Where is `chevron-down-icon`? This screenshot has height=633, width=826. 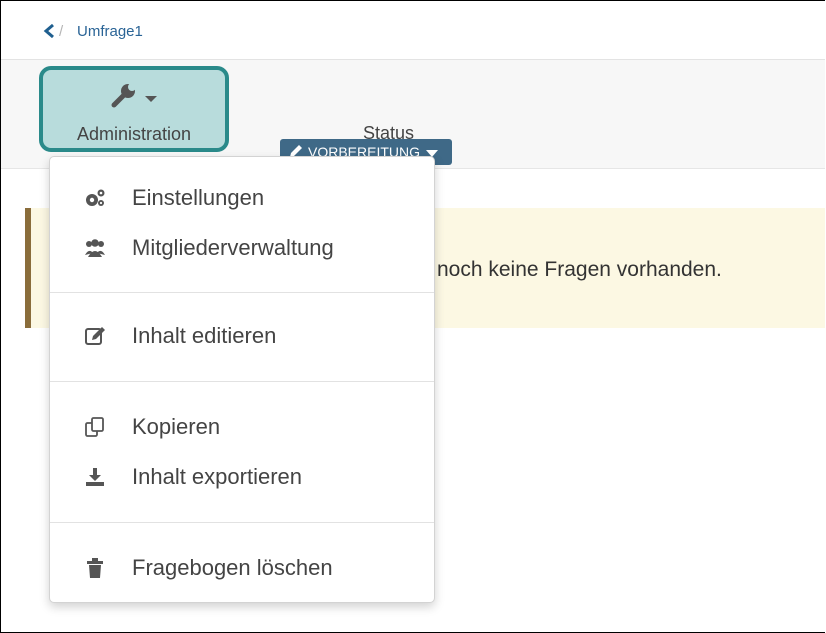
chevron-down-icon is located at coordinates (151, 99).